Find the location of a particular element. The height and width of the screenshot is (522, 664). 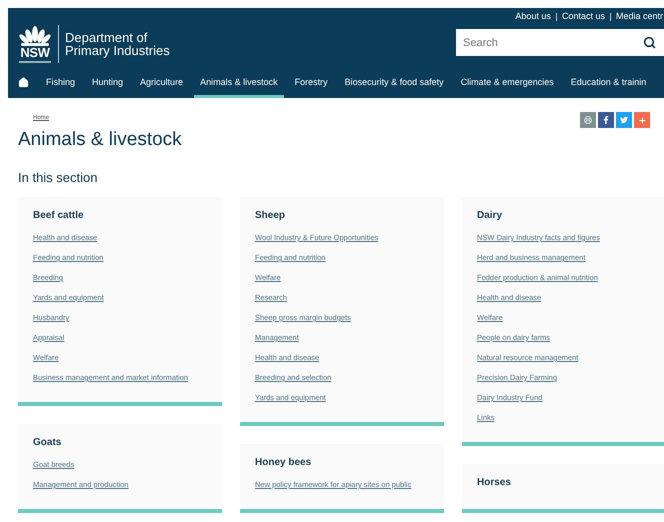

logo-text: NSW is located at coordinates (35, 52).